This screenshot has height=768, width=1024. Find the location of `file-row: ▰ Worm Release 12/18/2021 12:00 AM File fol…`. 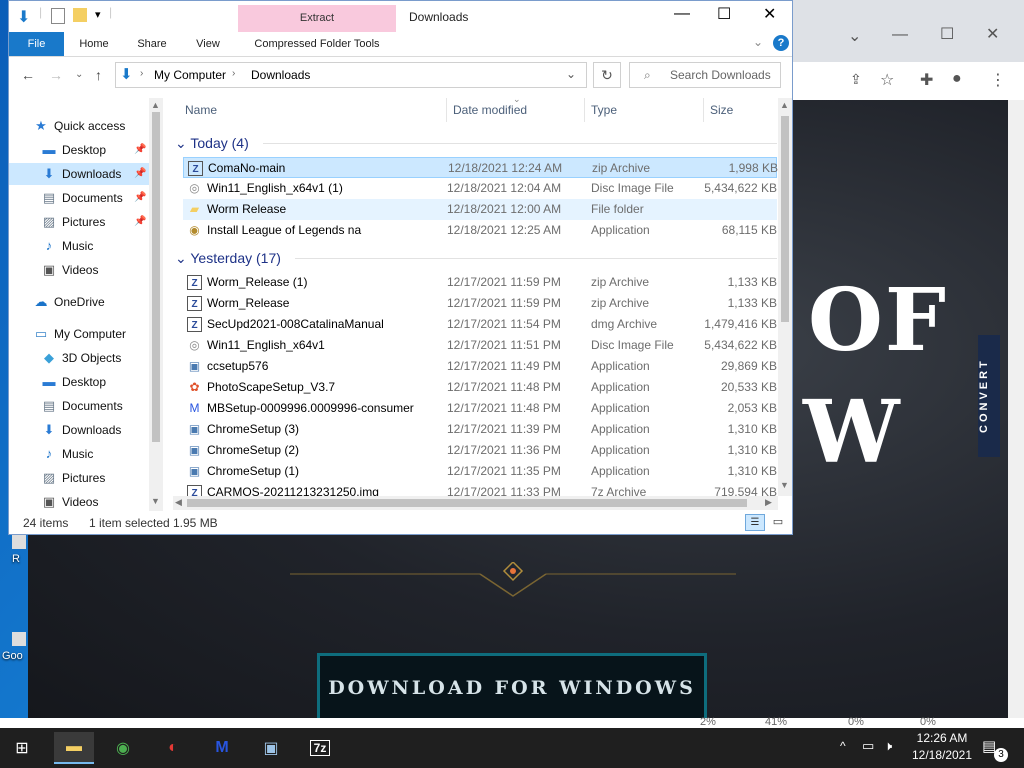

file-row: ▰ Worm Release 12/18/2021 12:00 AM File fol… is located at coordinates (480, 209).